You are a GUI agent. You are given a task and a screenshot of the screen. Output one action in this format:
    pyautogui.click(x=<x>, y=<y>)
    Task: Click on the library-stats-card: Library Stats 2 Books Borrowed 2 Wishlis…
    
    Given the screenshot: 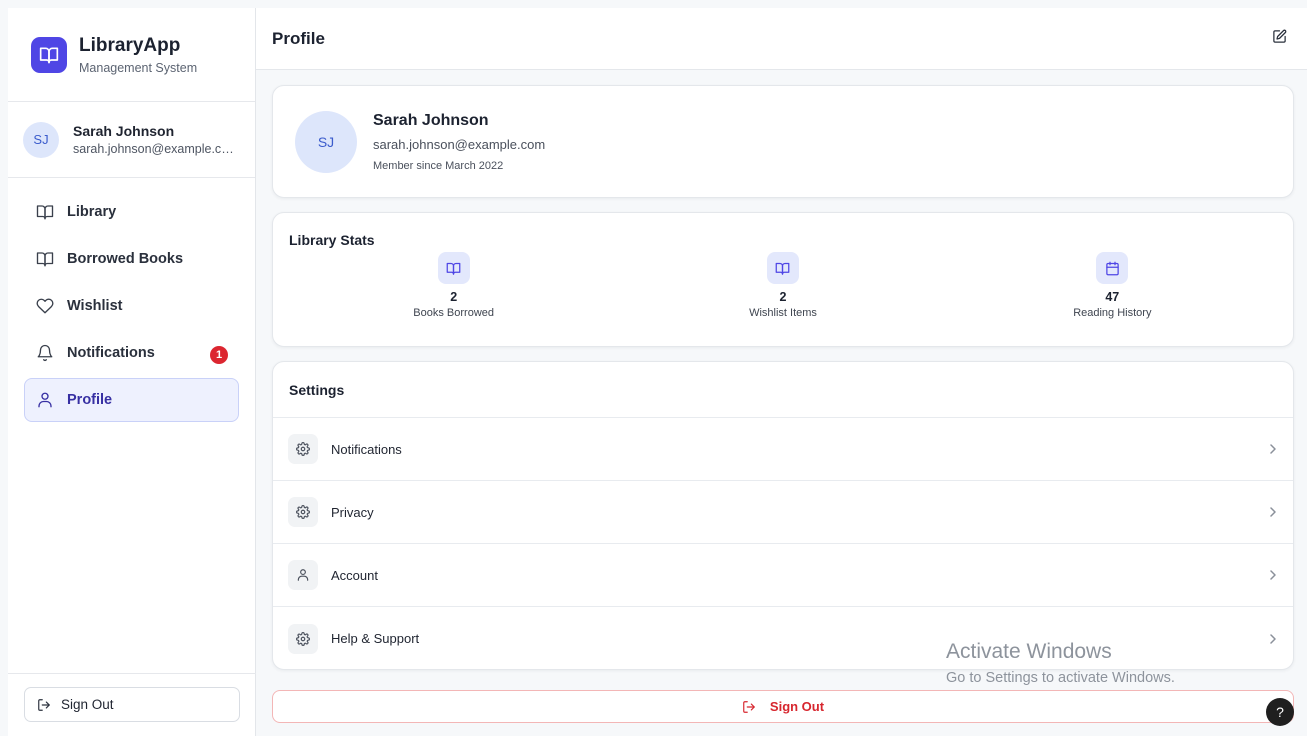 What is the action you would take?
    pyautogui.click(x=783, y=279)
    